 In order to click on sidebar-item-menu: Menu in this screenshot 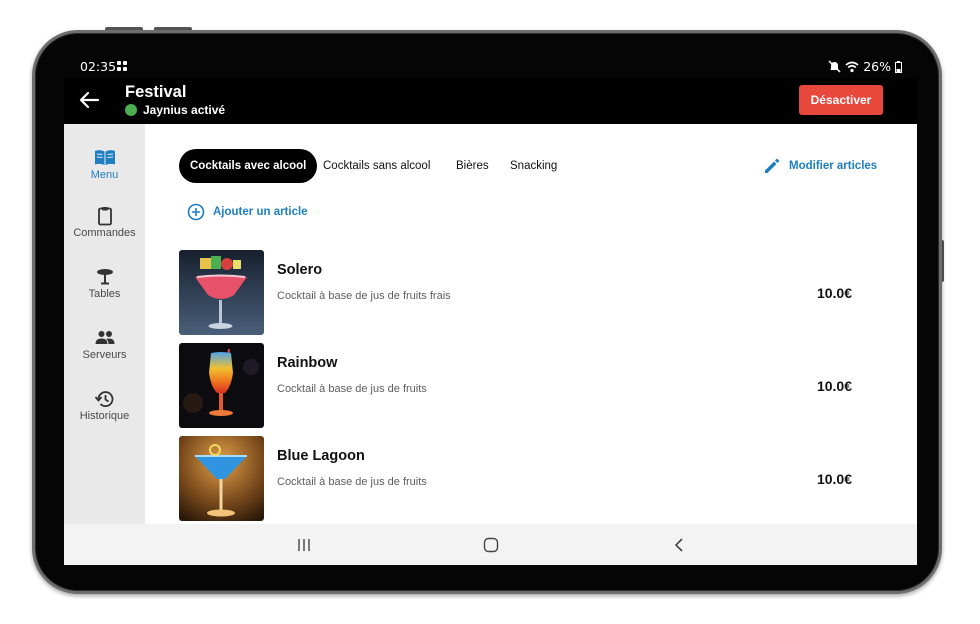, I will do `click(104, 164)`.